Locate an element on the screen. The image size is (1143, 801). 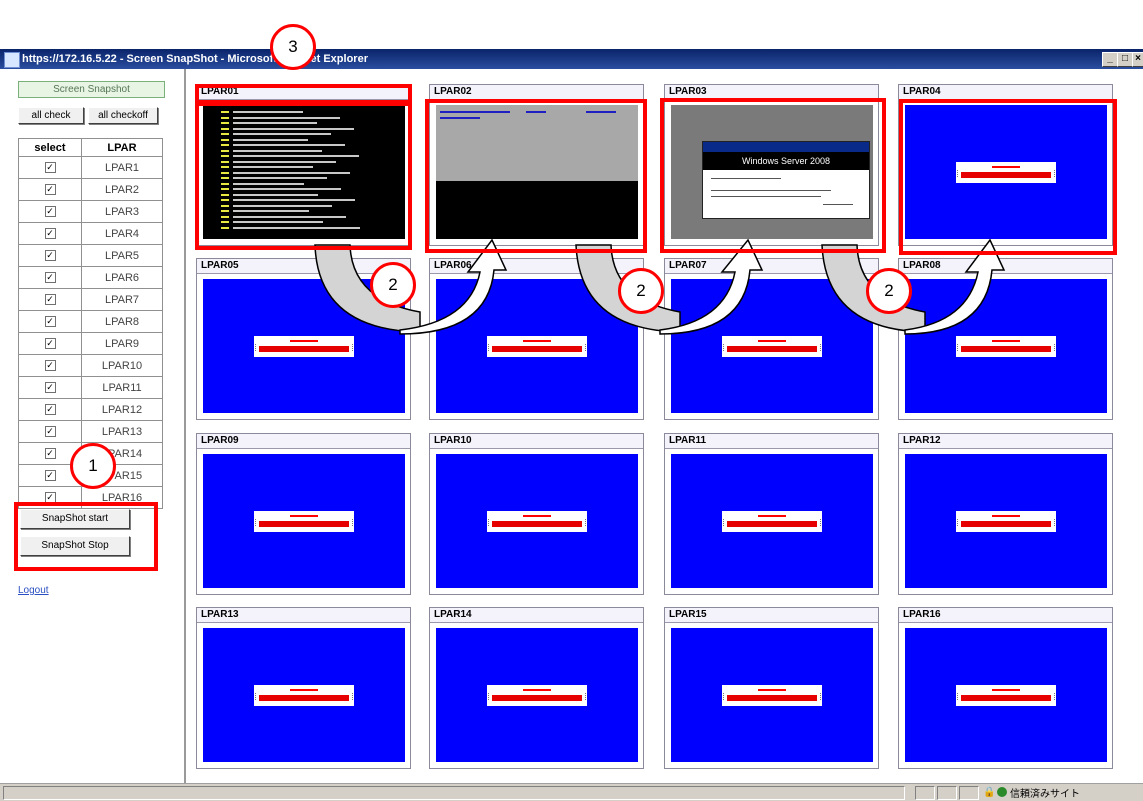
status-bar: 🔒 信頼済みサイト is located at coordinates (571, 792).